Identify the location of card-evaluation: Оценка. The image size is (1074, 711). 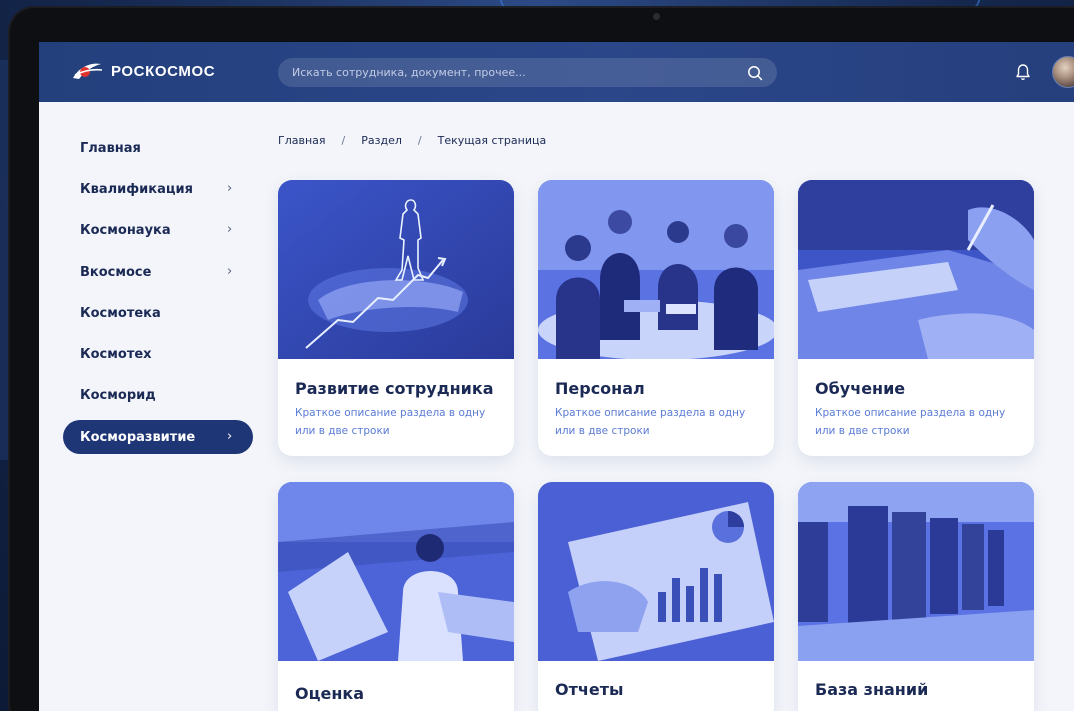
(396, 596).